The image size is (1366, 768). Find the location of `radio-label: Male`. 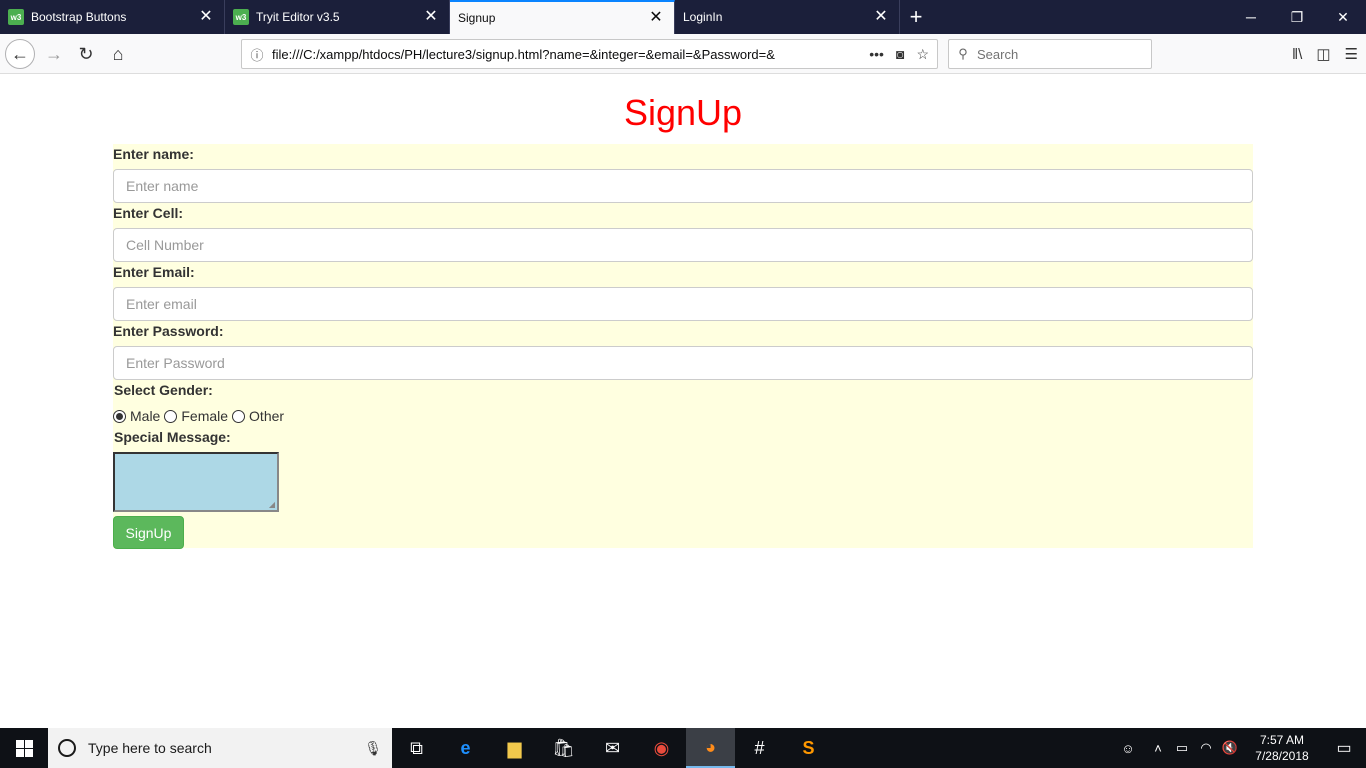

radio-label: Male is located at coordinates (145, 416).